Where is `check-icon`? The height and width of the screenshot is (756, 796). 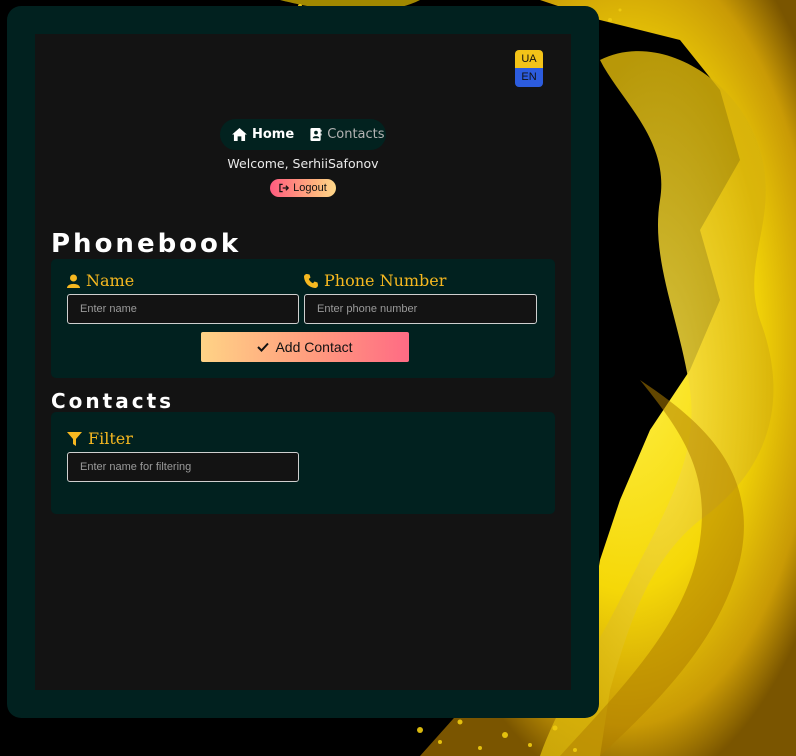
check-icon is located at coordinates (263, 347).